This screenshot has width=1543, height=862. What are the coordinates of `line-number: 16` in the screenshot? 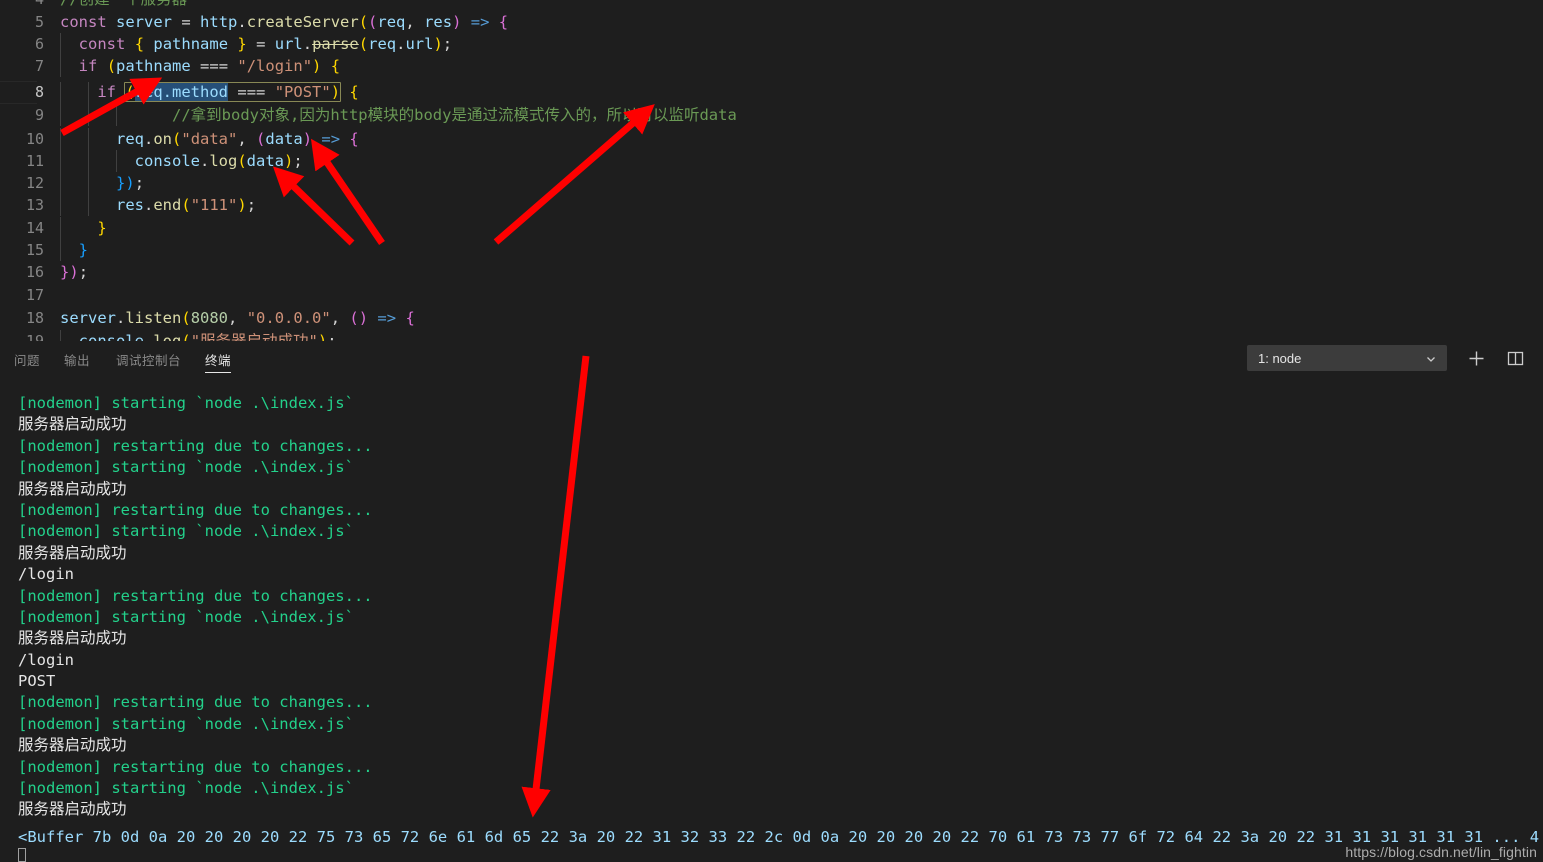 It's located at (34, 272).